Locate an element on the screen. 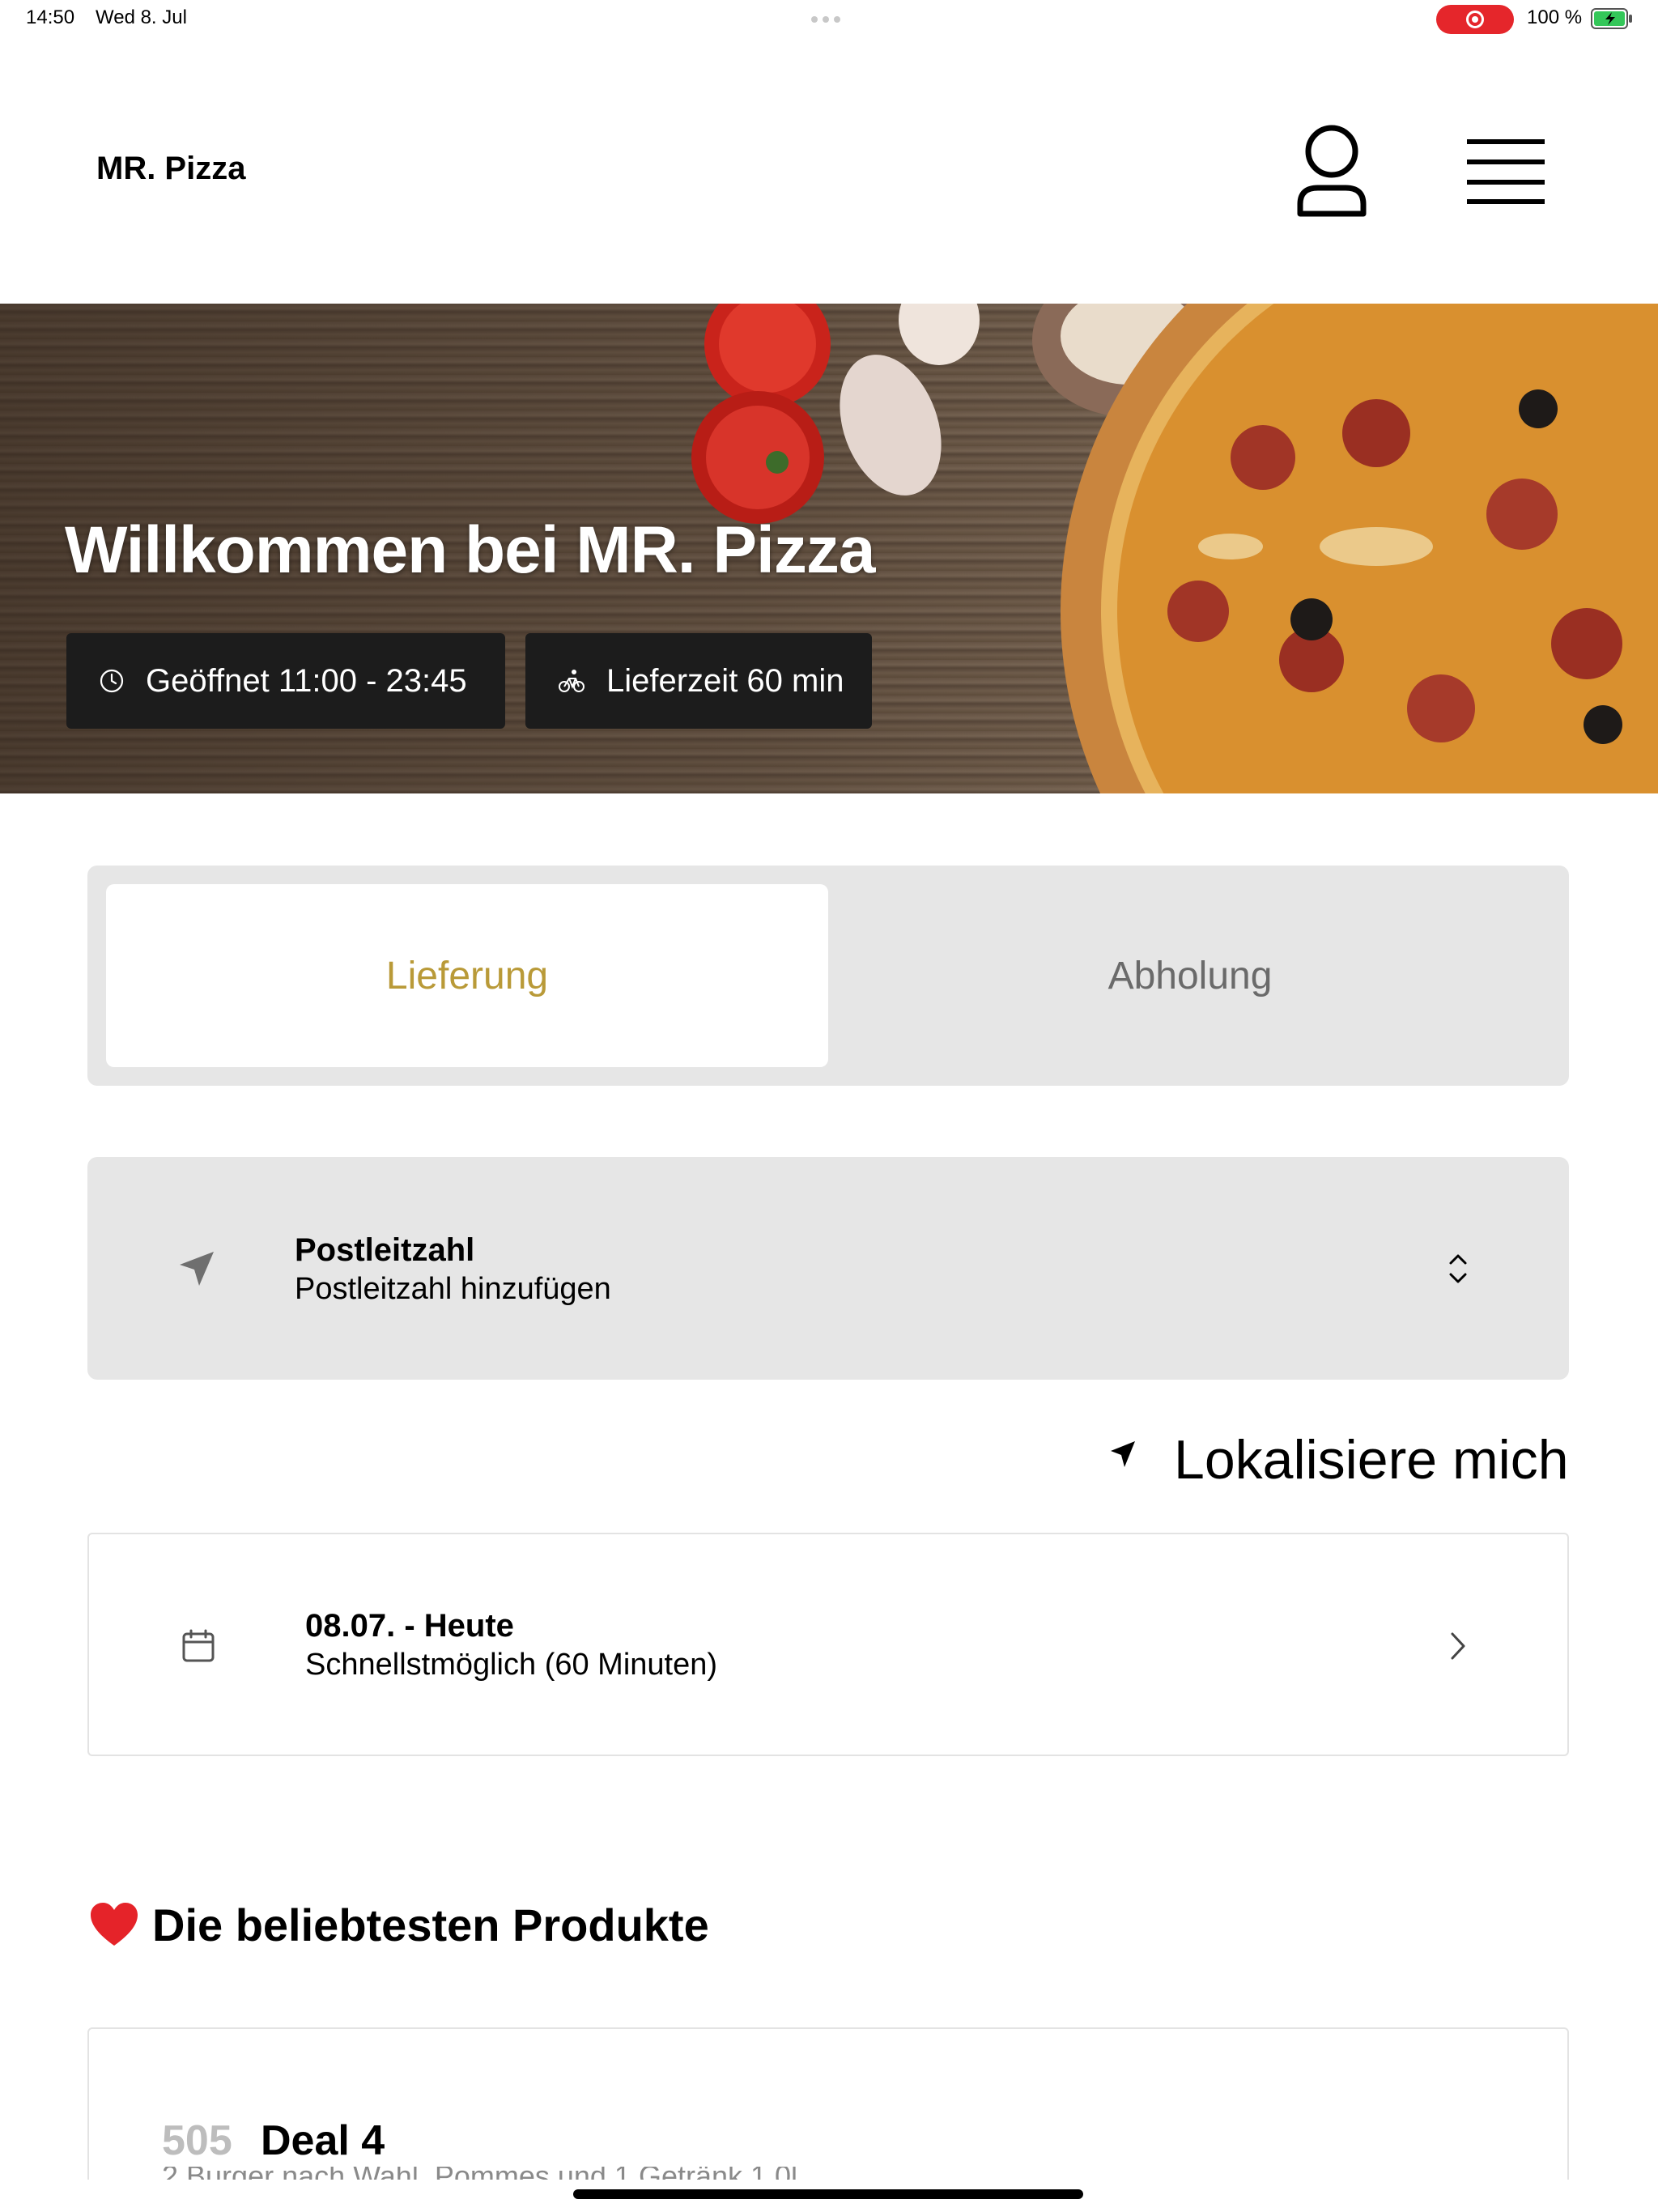  clock-icon is located at coordinates (112, 681).